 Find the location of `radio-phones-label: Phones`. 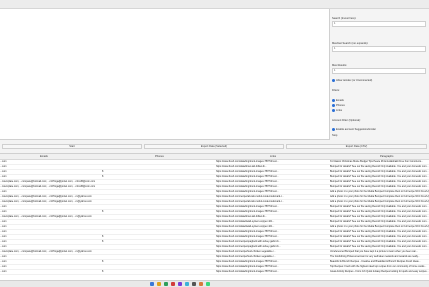

radio-phones-label: Phones is located at coordinates (340, 105).